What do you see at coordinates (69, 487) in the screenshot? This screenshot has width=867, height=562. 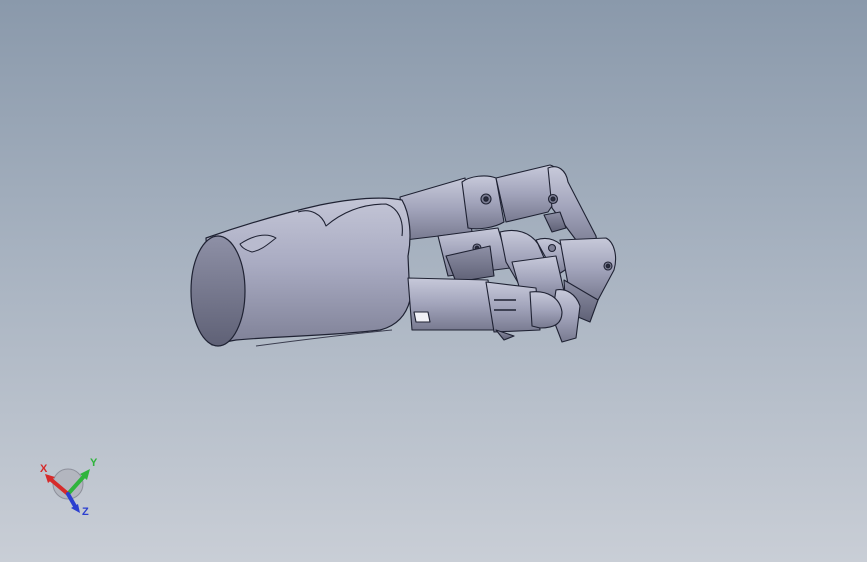 I see `axis-triad: X Y Z` at bounding box center [69, 487].